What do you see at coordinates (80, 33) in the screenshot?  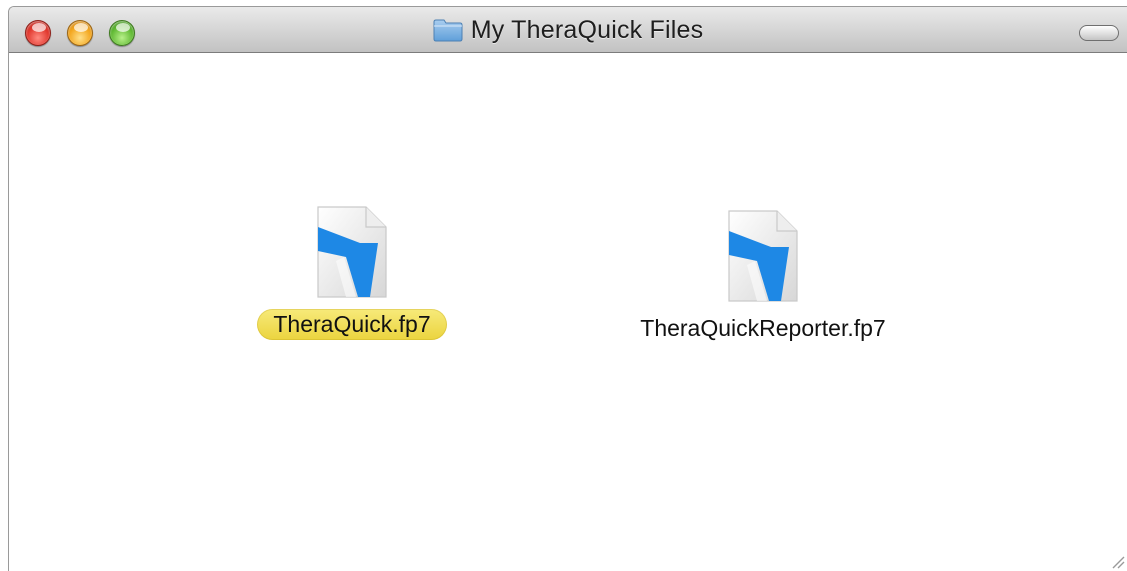 I see `minimize-button` at bounding box center [80, 33].